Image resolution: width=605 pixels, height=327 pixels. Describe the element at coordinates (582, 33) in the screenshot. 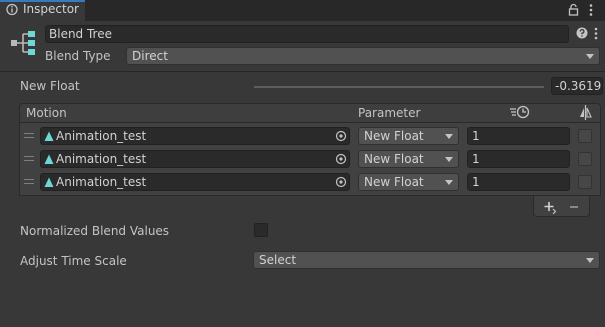

I see `help-icon` at that location.